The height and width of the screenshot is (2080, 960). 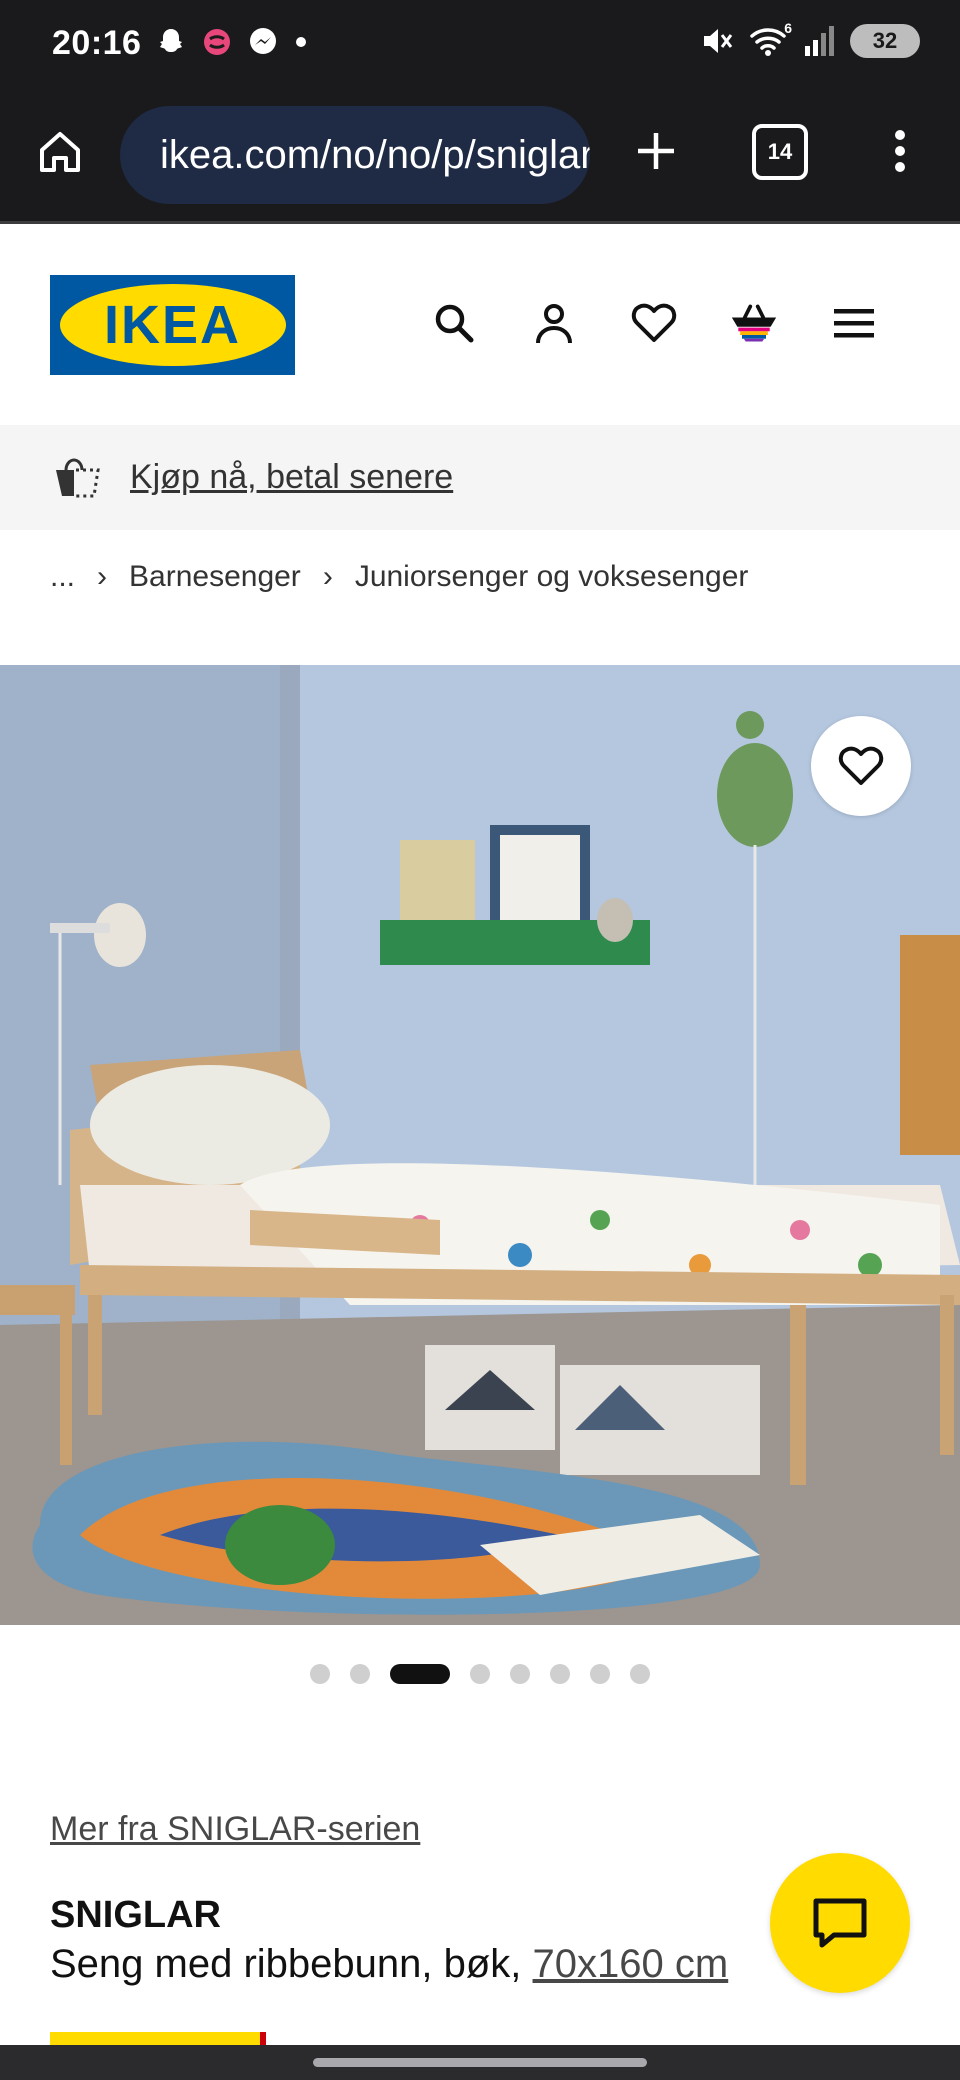 I want to click on browser-home-button, so click(x=60, y=152).